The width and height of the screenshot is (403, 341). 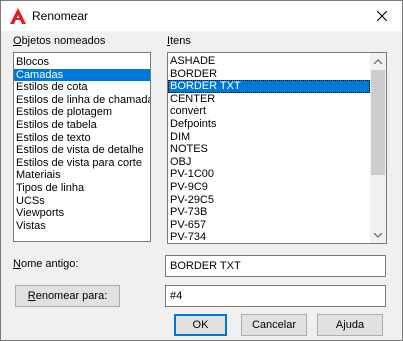 What do you see at coordinates (82, 138) in the screenshot?
I see `list-item: Estilos de texto` at bounding box center [82, 138].